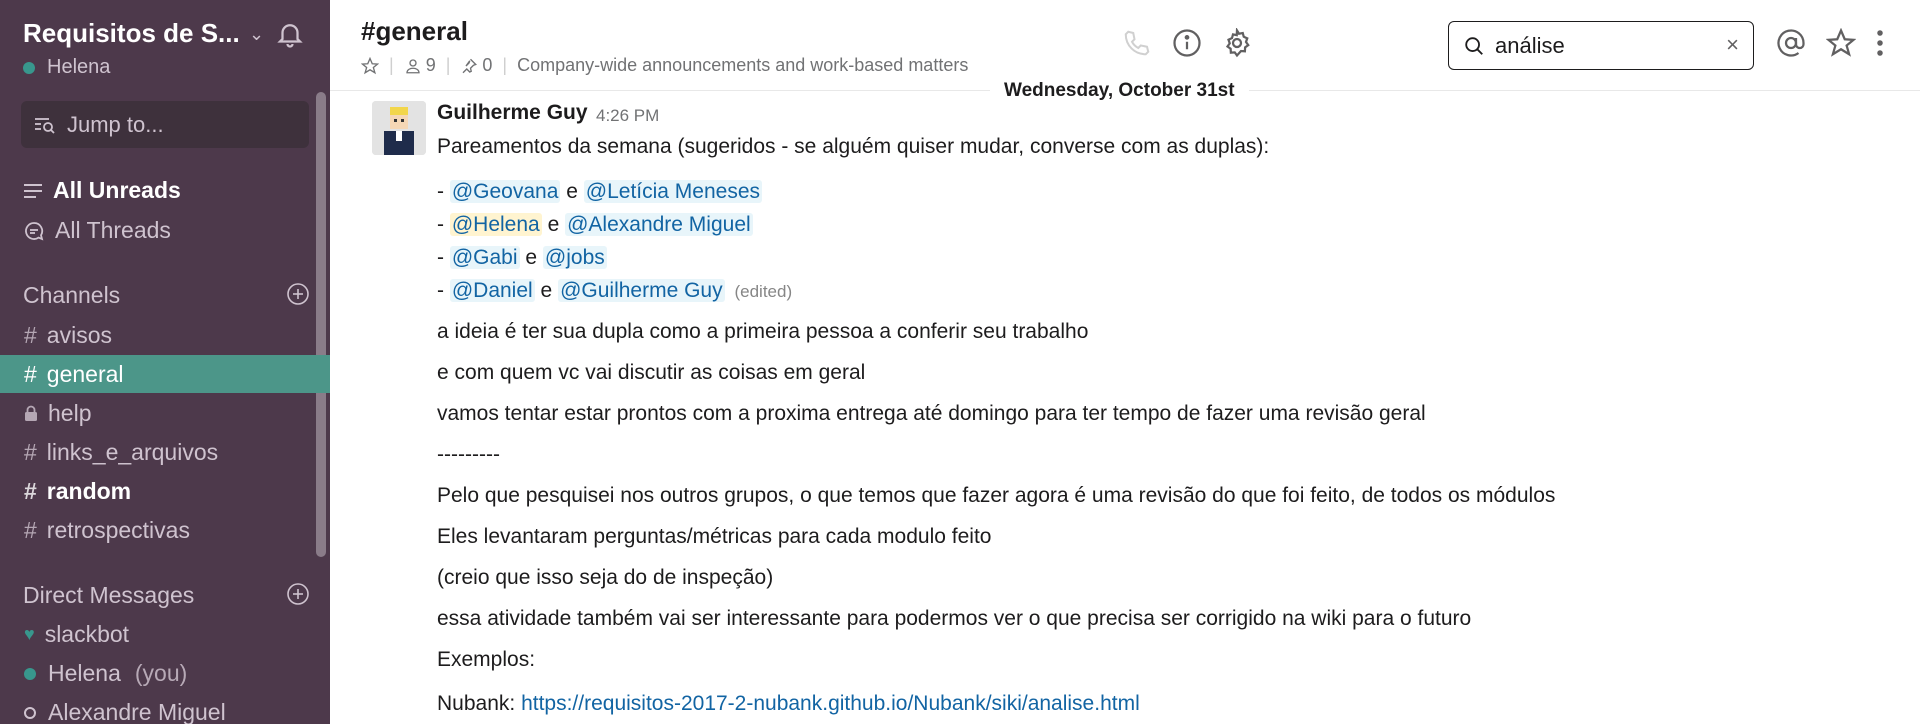  I want to click on message-author: Guilherme Guy, so click(512, 113).